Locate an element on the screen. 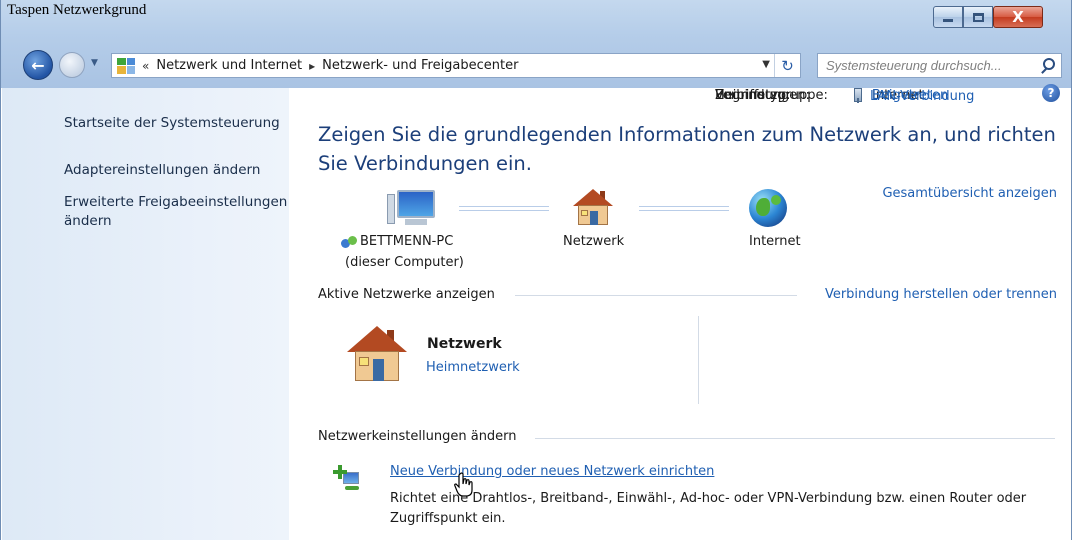  refresh-button: ↻ is located at coordinates (787, 65).